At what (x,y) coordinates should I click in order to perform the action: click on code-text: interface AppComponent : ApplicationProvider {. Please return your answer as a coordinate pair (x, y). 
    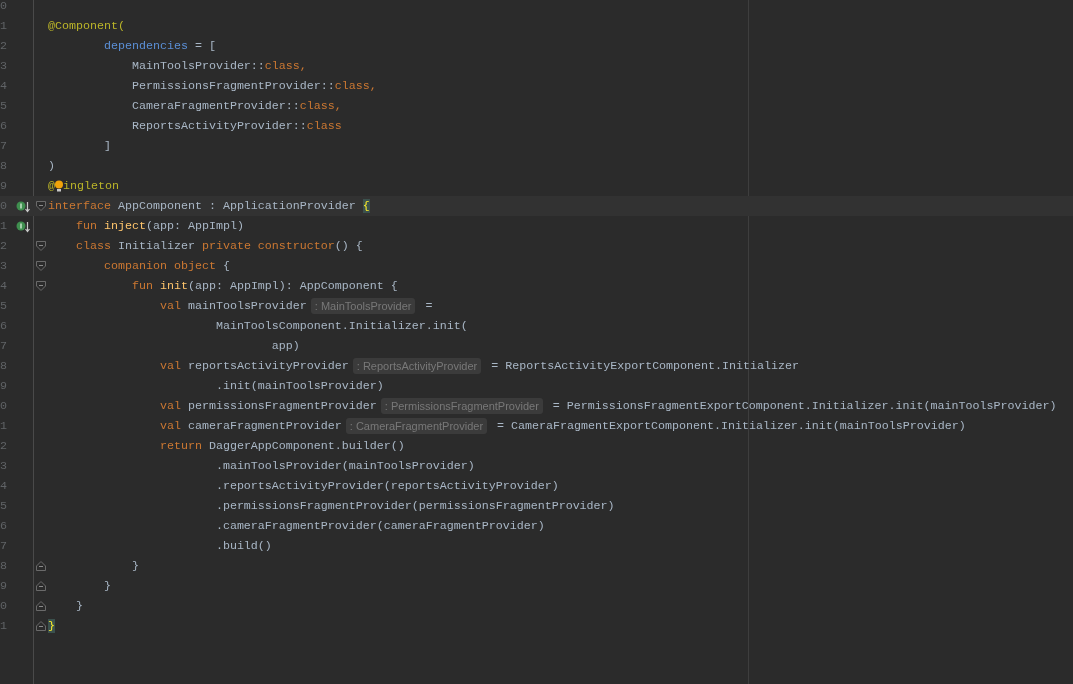
    Looking at the image, I should click on (209, 206).